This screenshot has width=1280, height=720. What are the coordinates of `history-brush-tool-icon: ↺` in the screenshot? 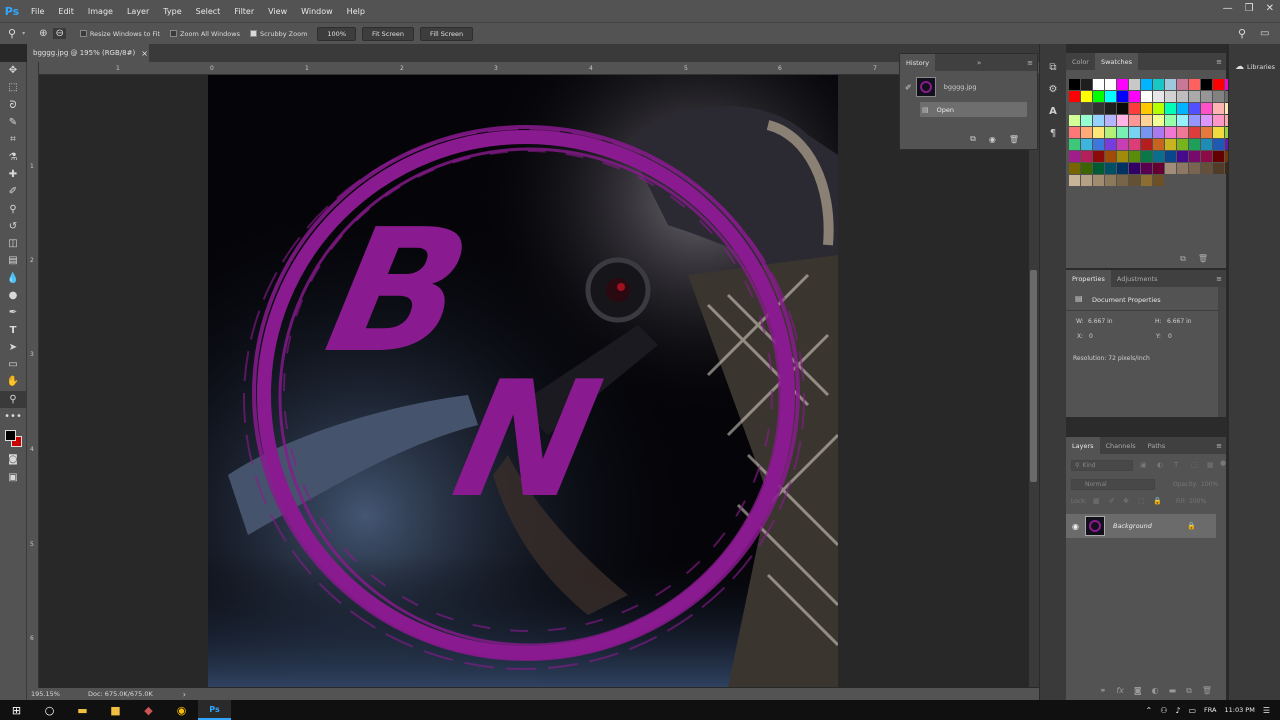 It's located at (13, 226).